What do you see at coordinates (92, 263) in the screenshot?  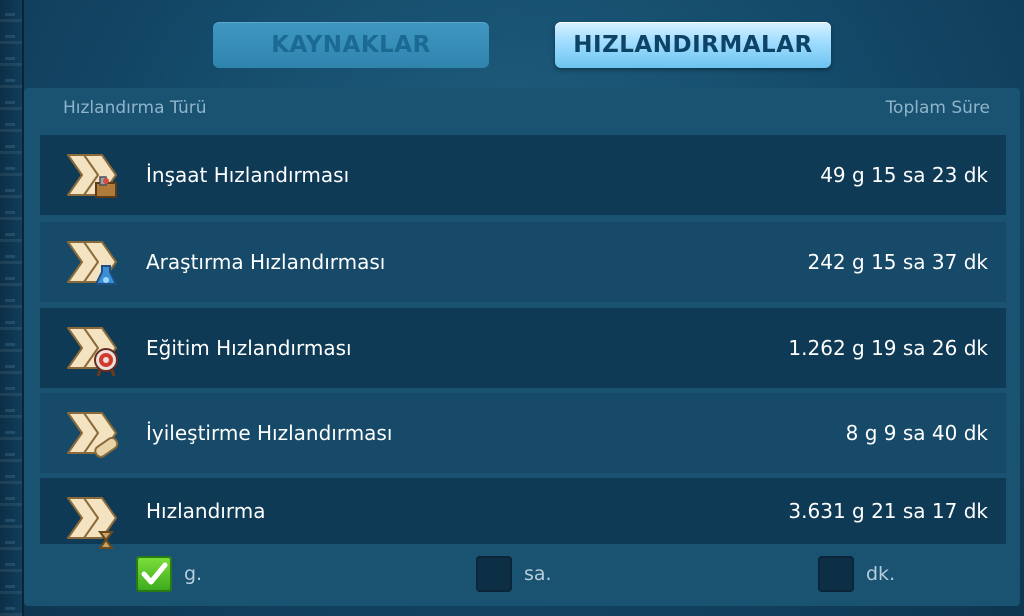 I see `research-speedup-icon` at bounding box center [92, 263].